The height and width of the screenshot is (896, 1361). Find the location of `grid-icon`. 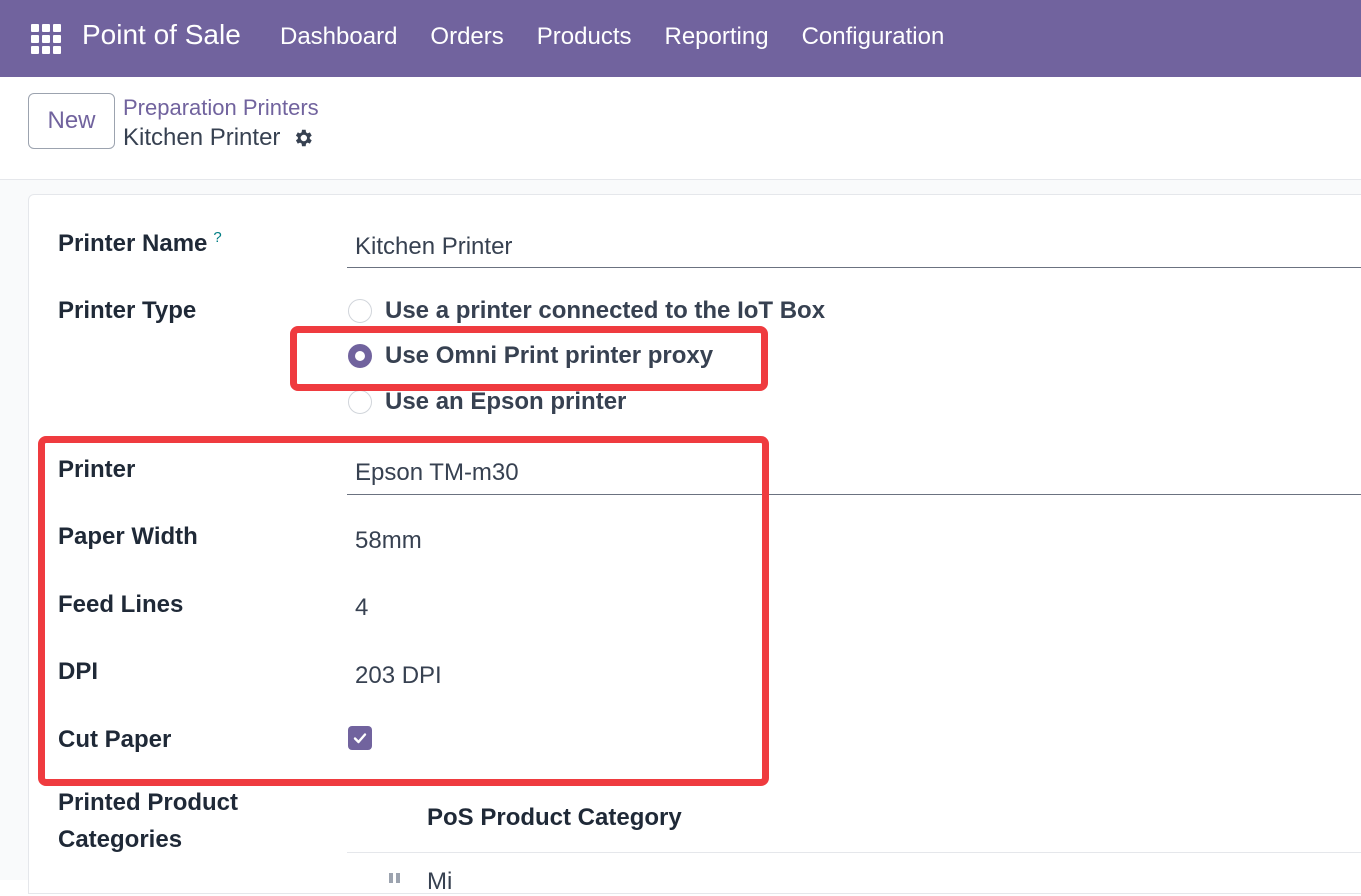

grid-icon is located at coordinates (46, 39).